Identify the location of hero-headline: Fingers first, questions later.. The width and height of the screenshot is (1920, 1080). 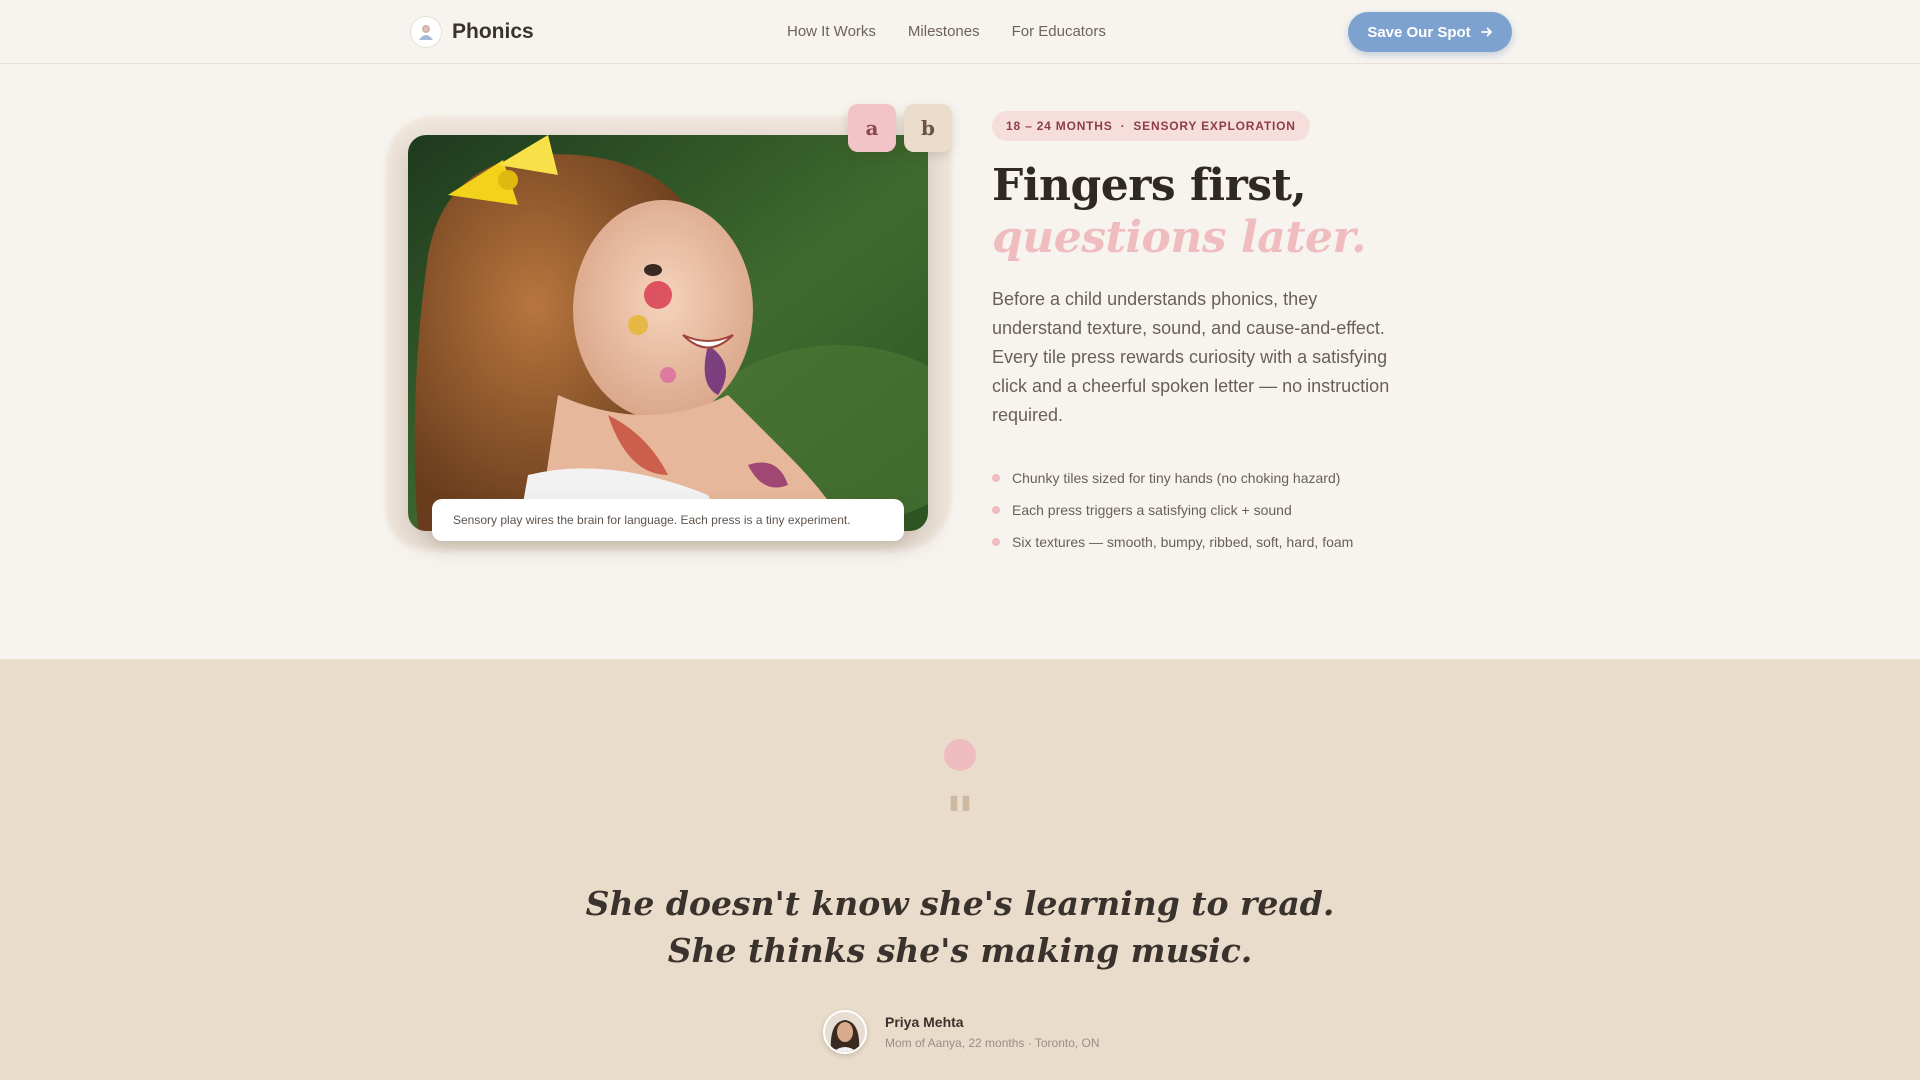
(1179, 212).